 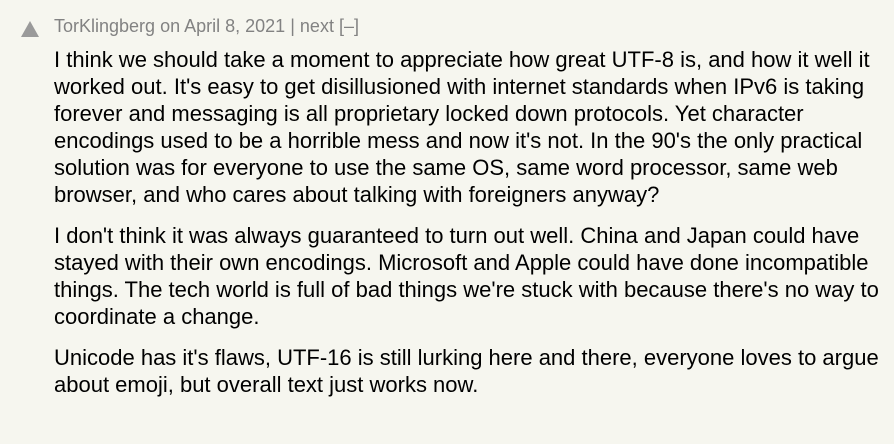 I want to click on author-link: TorKlingberg, so click(x=104, y=26).